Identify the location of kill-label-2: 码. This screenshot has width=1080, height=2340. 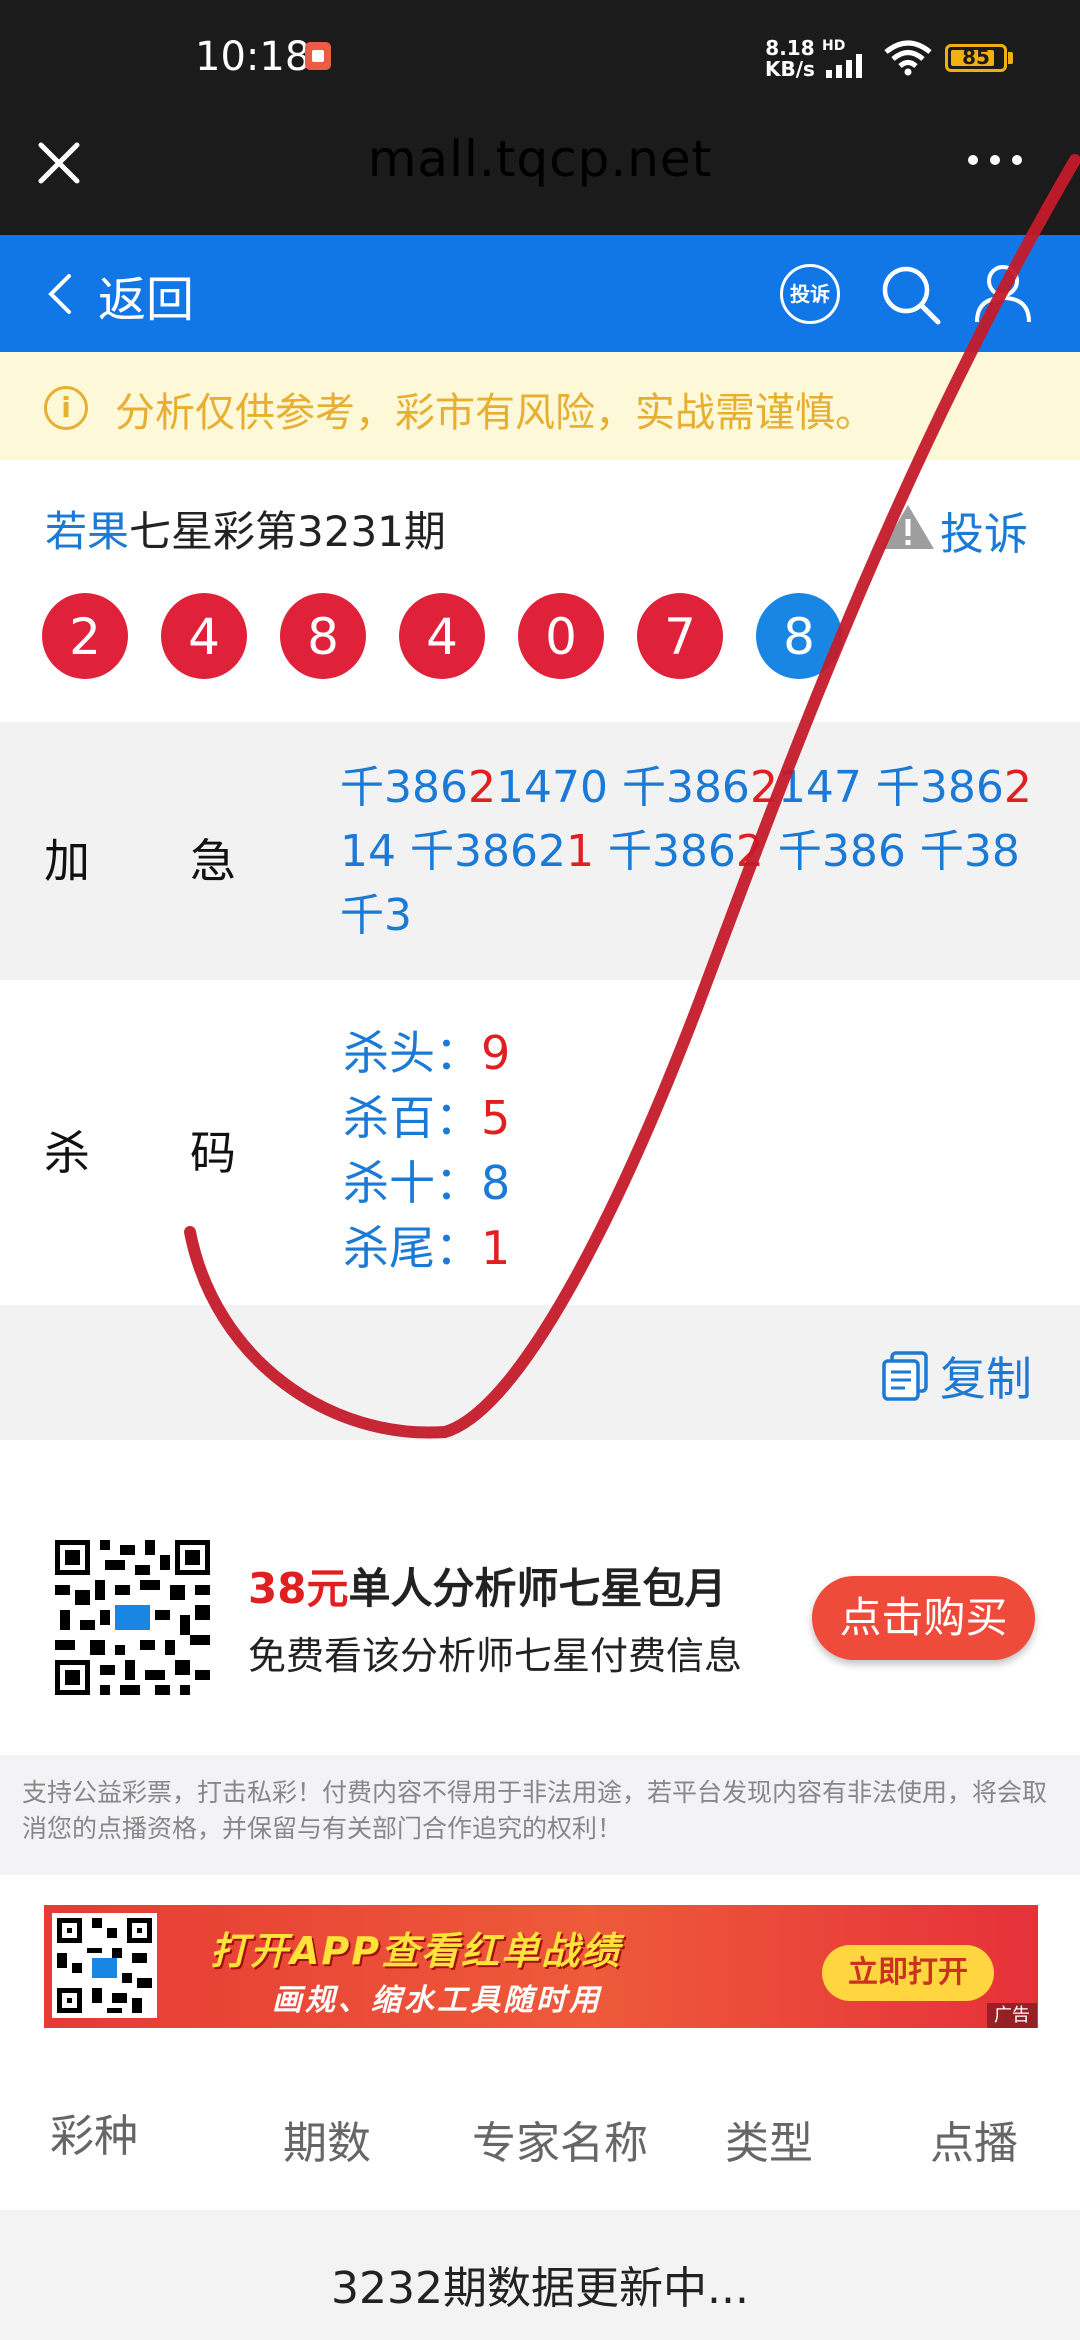
(213, 1153).